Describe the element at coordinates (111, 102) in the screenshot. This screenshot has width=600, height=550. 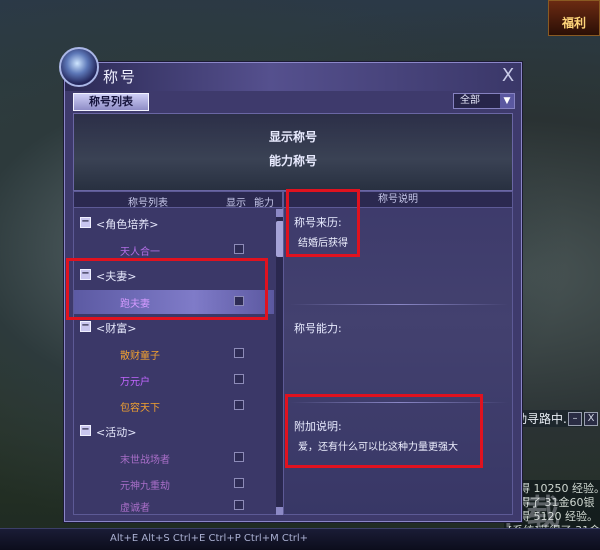
I see `tab-title-list: 称号列表` at that location.